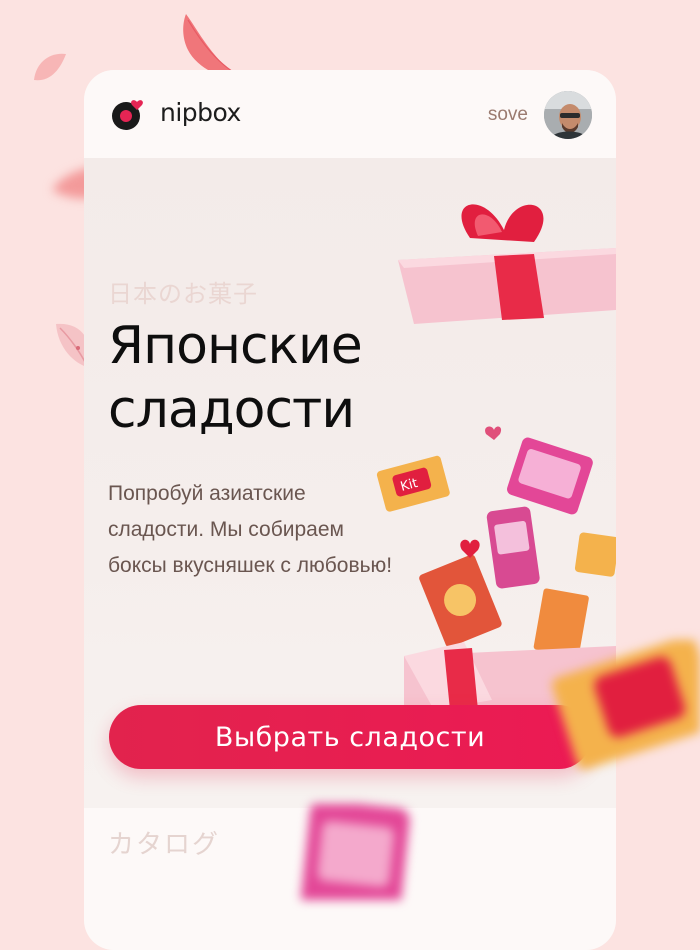  I want to click on petal-decoration, so click(50, 67).